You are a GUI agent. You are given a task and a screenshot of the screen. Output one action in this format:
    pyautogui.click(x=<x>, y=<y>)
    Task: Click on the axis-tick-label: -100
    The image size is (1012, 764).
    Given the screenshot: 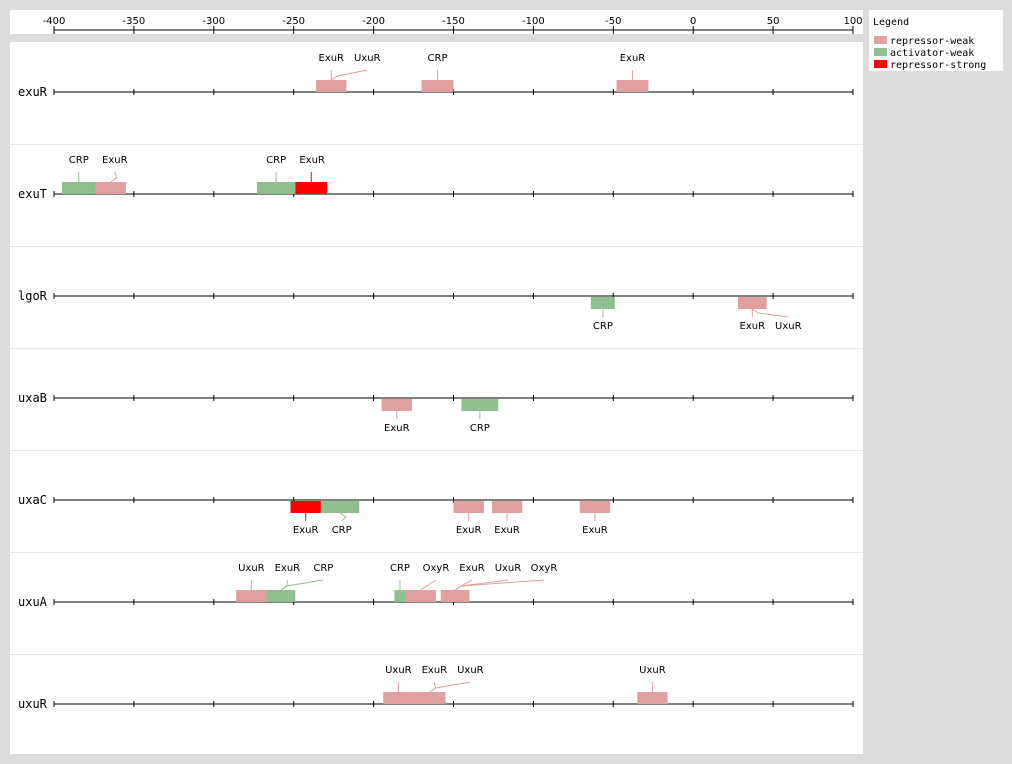 What is the action you would take?
    pyautogui.click(x=533, y=21)
    